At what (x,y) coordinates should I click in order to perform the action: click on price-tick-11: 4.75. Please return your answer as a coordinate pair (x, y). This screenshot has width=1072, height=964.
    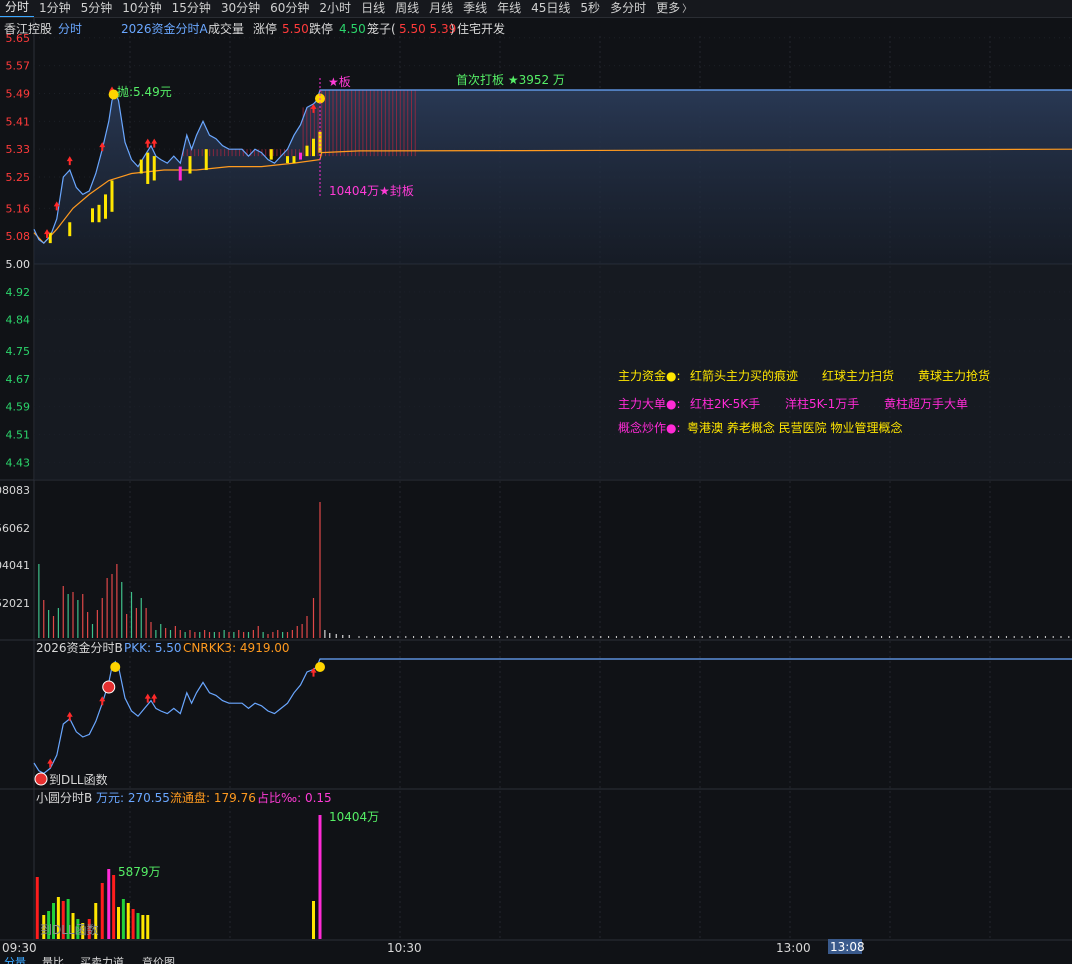
    Looking at the image, I should click on (18, 351).